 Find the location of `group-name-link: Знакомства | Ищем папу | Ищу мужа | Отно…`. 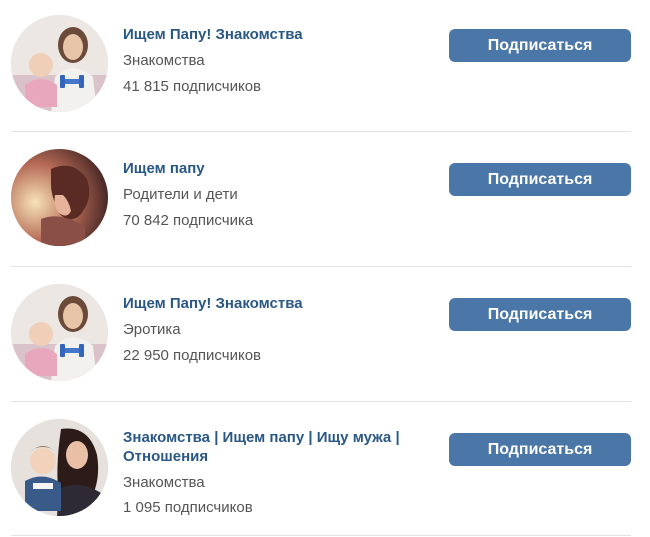

group-name-link: Знакомства | Ищем папу | Ищу мужа | Отно… is located at coordinates (273, 447).